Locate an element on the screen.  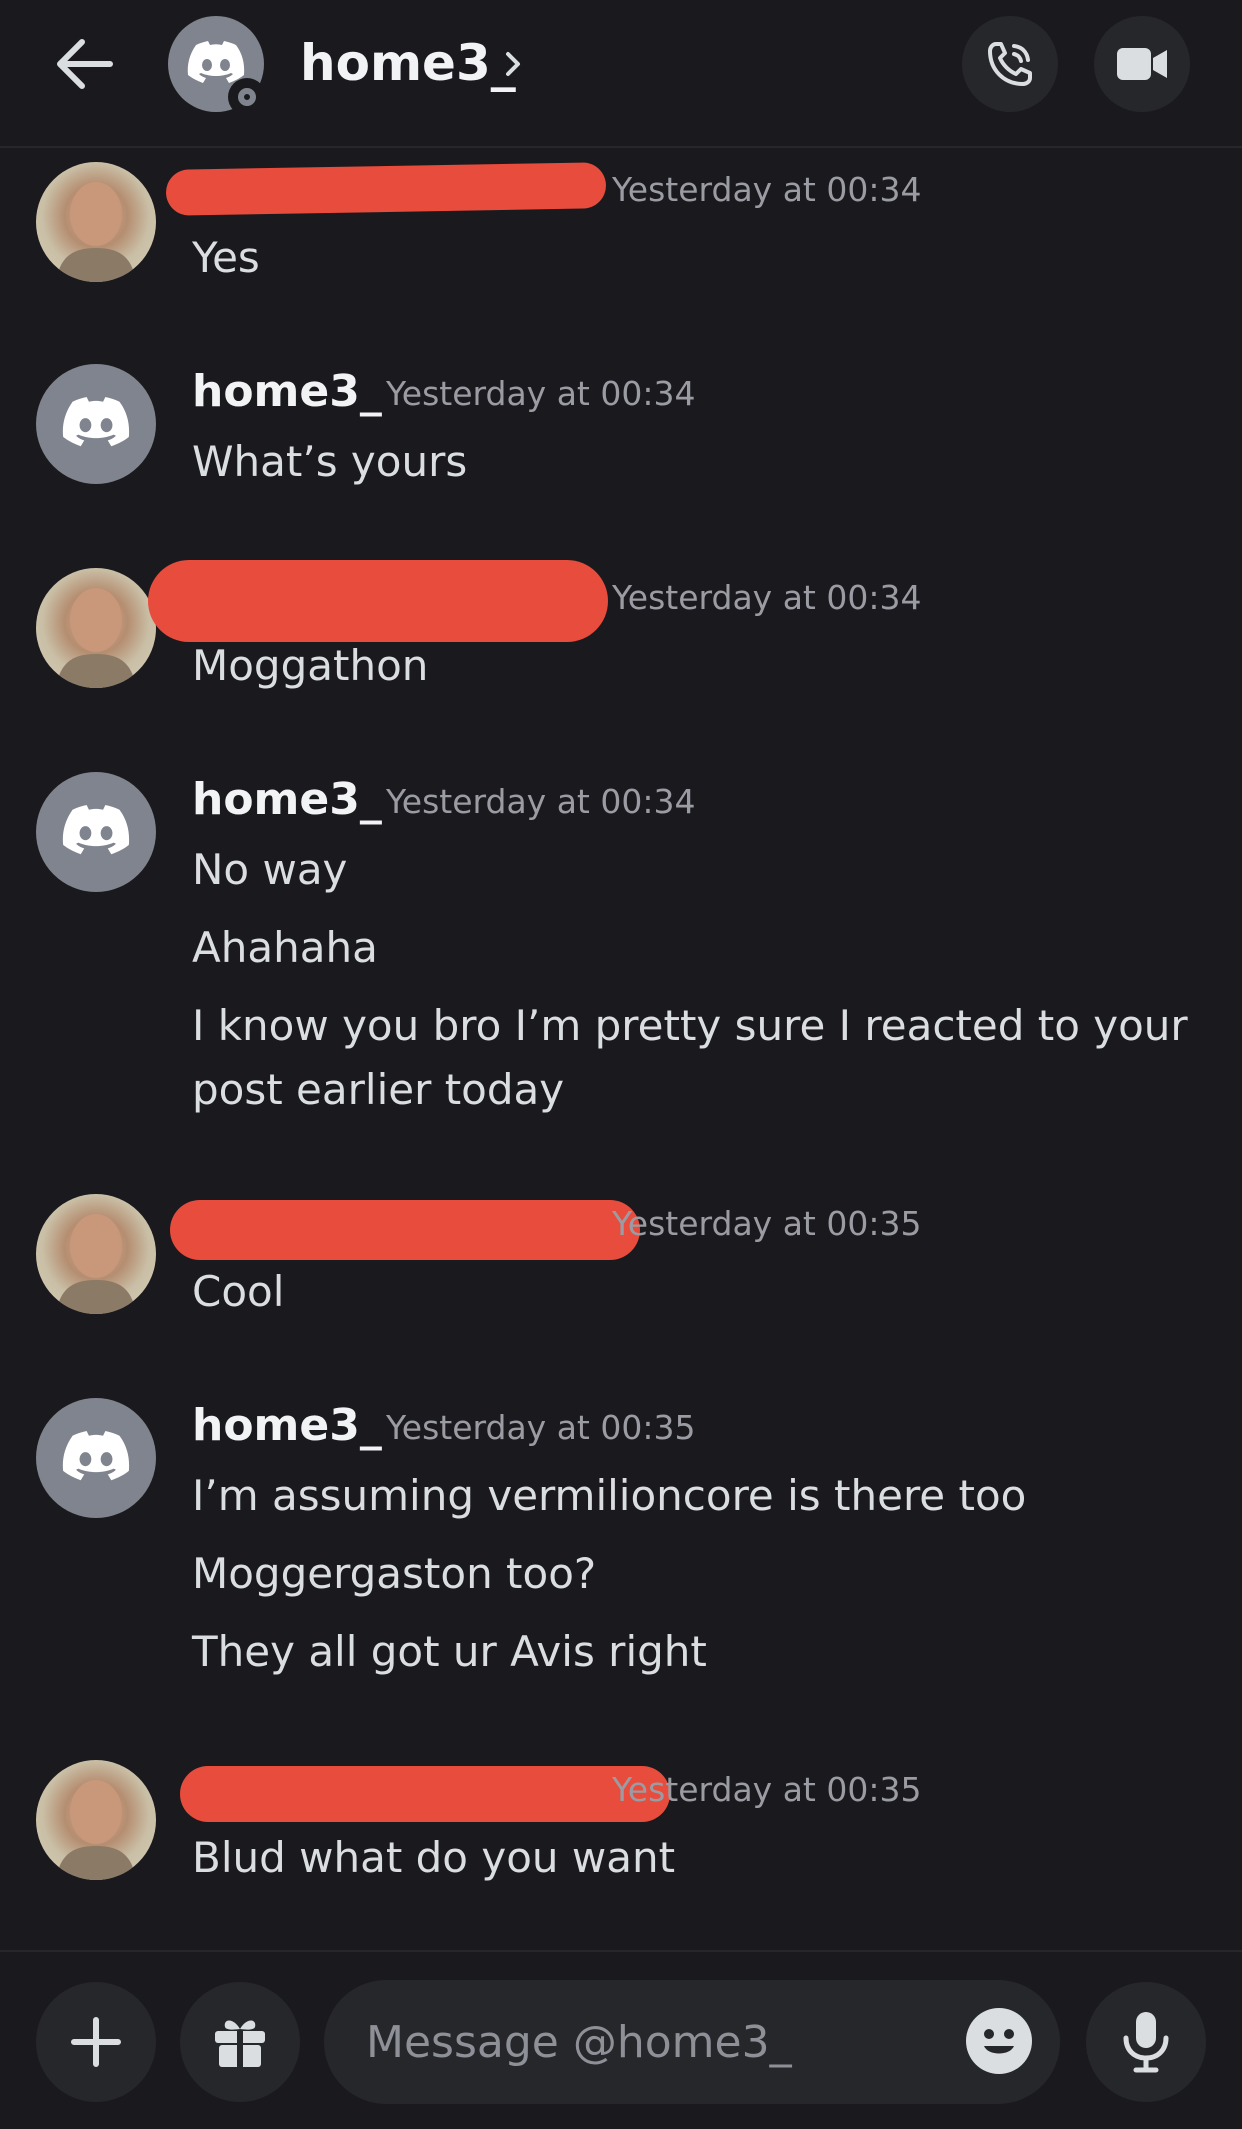
chat-header: home3_ is located at coordinates (621, 74).